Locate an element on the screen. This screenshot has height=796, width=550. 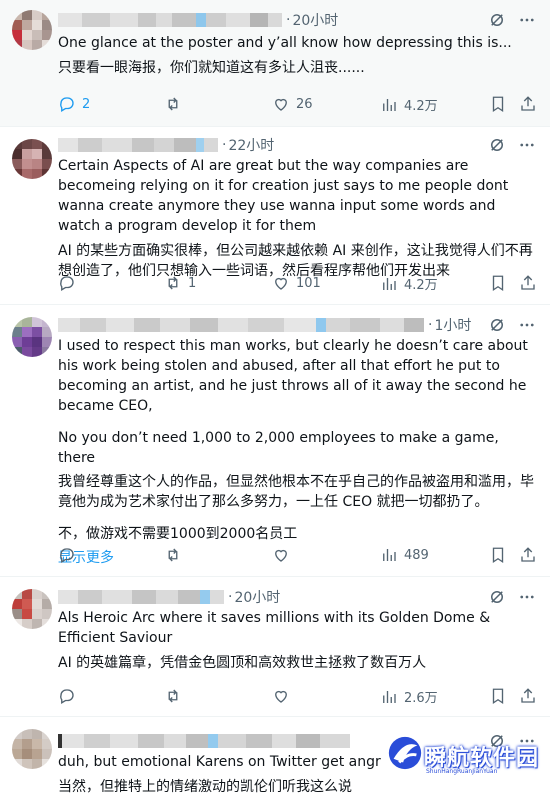
like-button: 101 is located at coordinates (296, 283).